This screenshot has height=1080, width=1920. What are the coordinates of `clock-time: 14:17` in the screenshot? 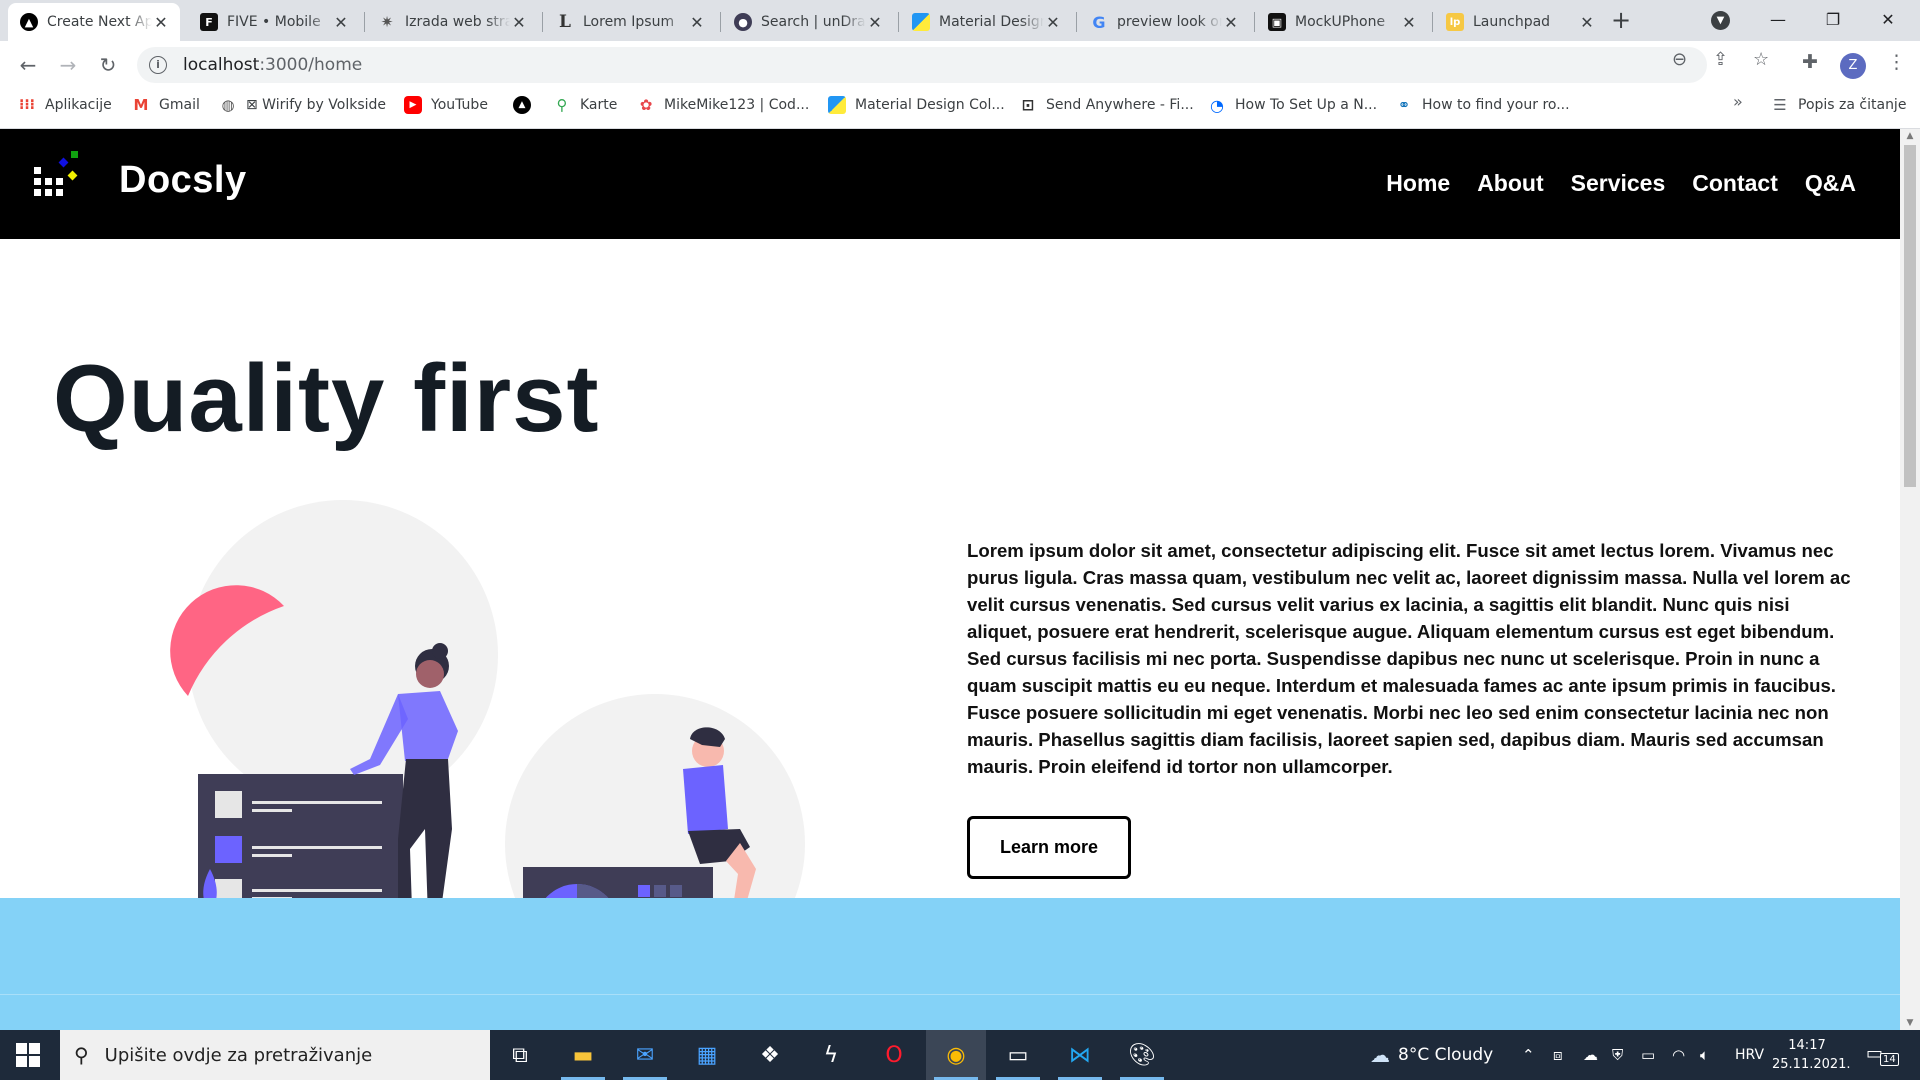 It's located at (1807, 1045).